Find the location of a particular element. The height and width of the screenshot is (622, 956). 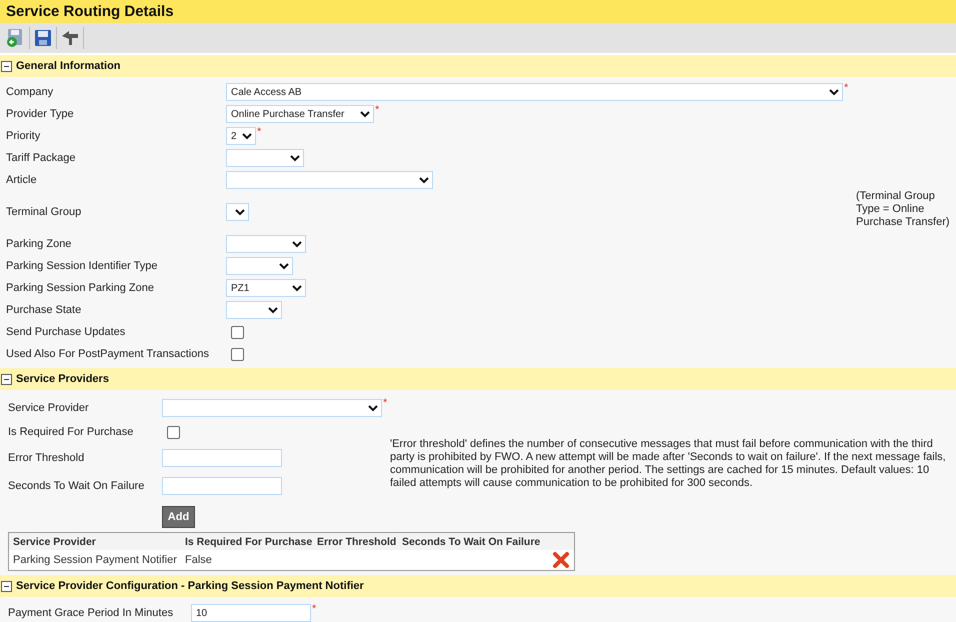

field-label: Is Required For Purchase is located at coordinates (70, 432).